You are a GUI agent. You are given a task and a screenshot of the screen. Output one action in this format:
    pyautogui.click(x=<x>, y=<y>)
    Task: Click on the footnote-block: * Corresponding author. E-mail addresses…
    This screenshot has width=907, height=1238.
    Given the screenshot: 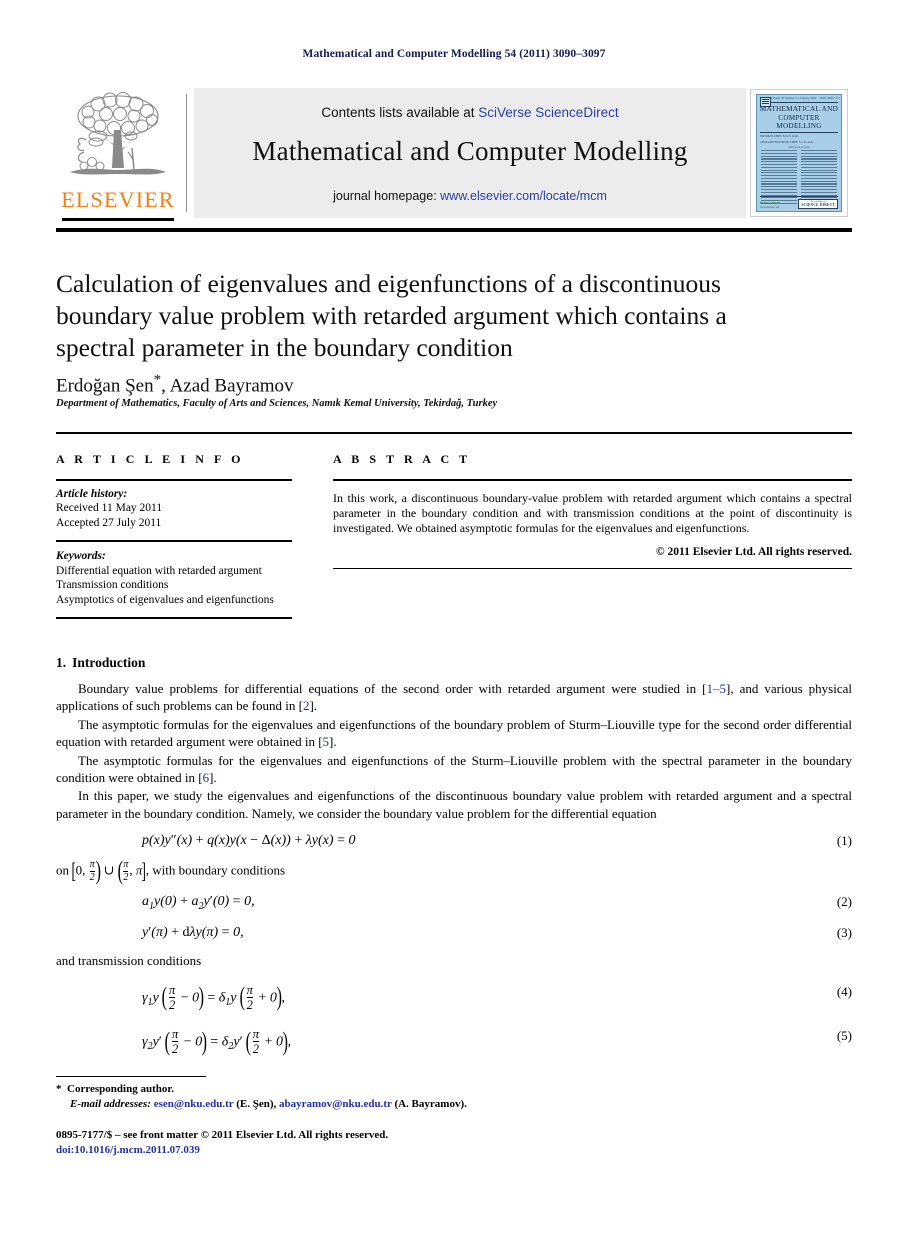 What is the action you would take?
    pyautogui.click(x=454, y=1097)
    